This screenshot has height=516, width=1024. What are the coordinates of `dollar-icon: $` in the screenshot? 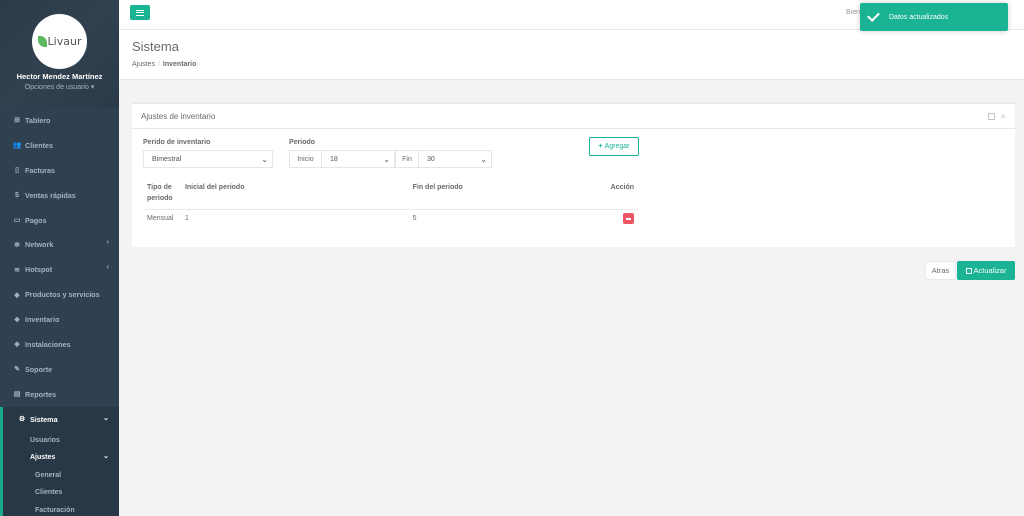 It's located at (17, 195).